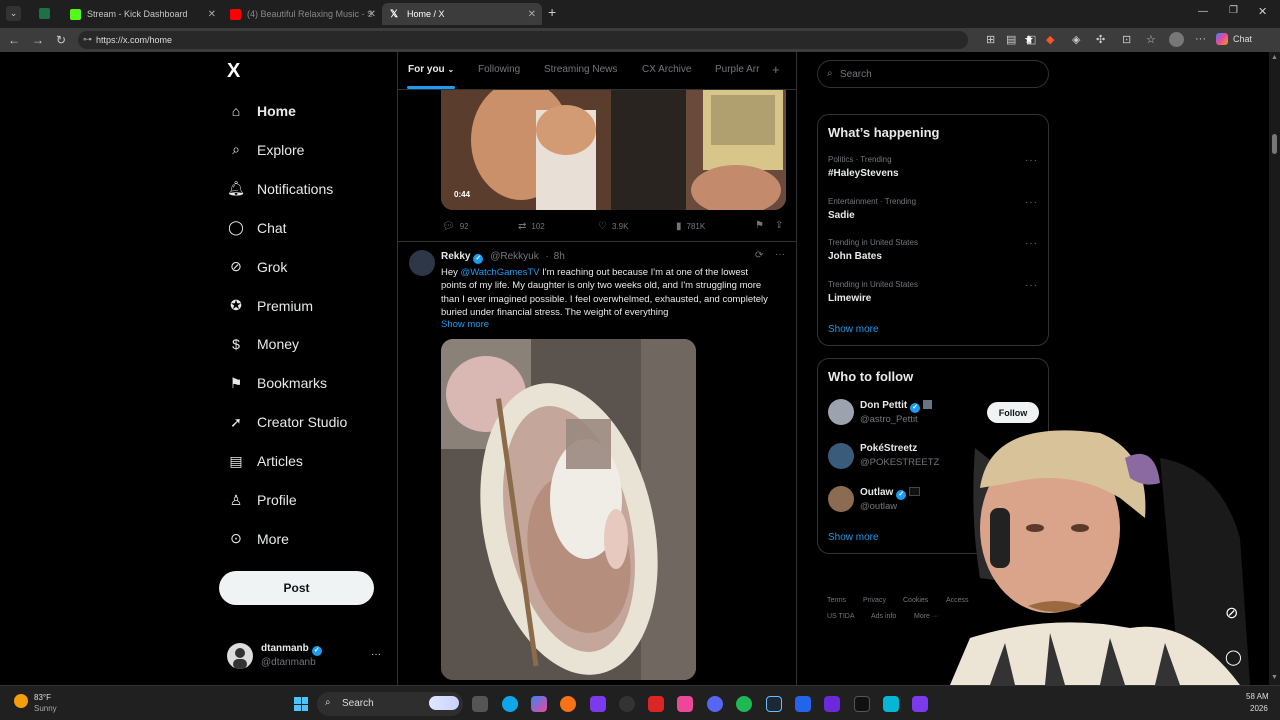 The width and height of the screenshot is (1280, 720). I want to click on scroll-up-icon: ▲, so click(1274, 57).